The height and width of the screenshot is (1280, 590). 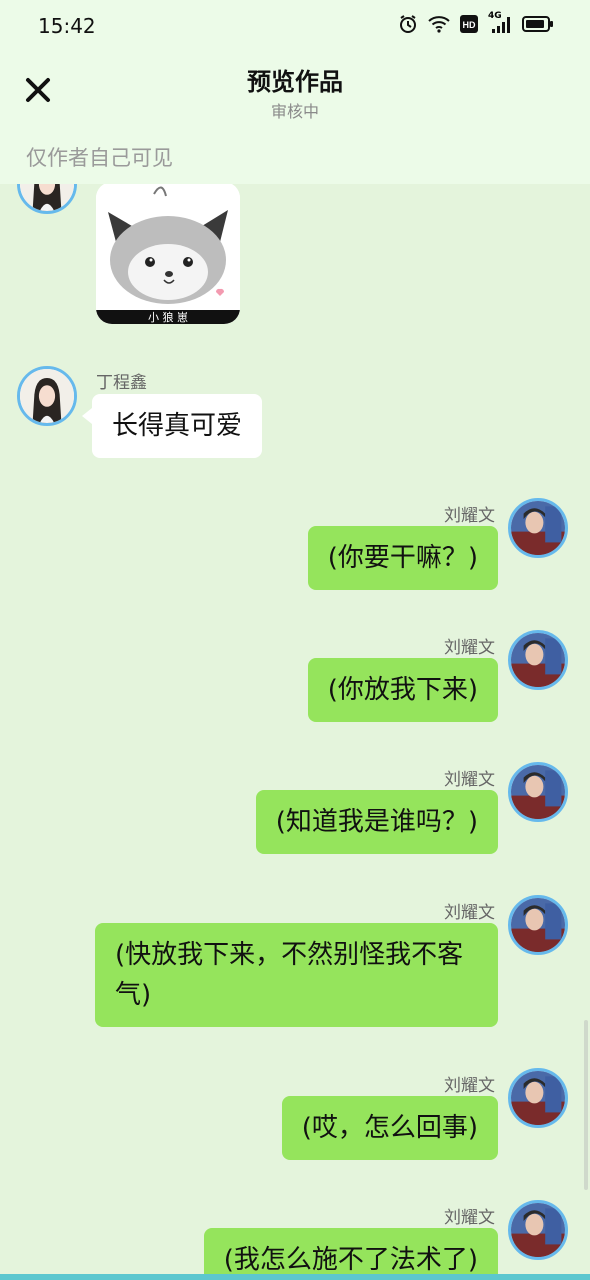 What do you see at coordinates (495, 16) in the screenshot?
I see `network-type-label: 4G` at bounding box center [495, 16].